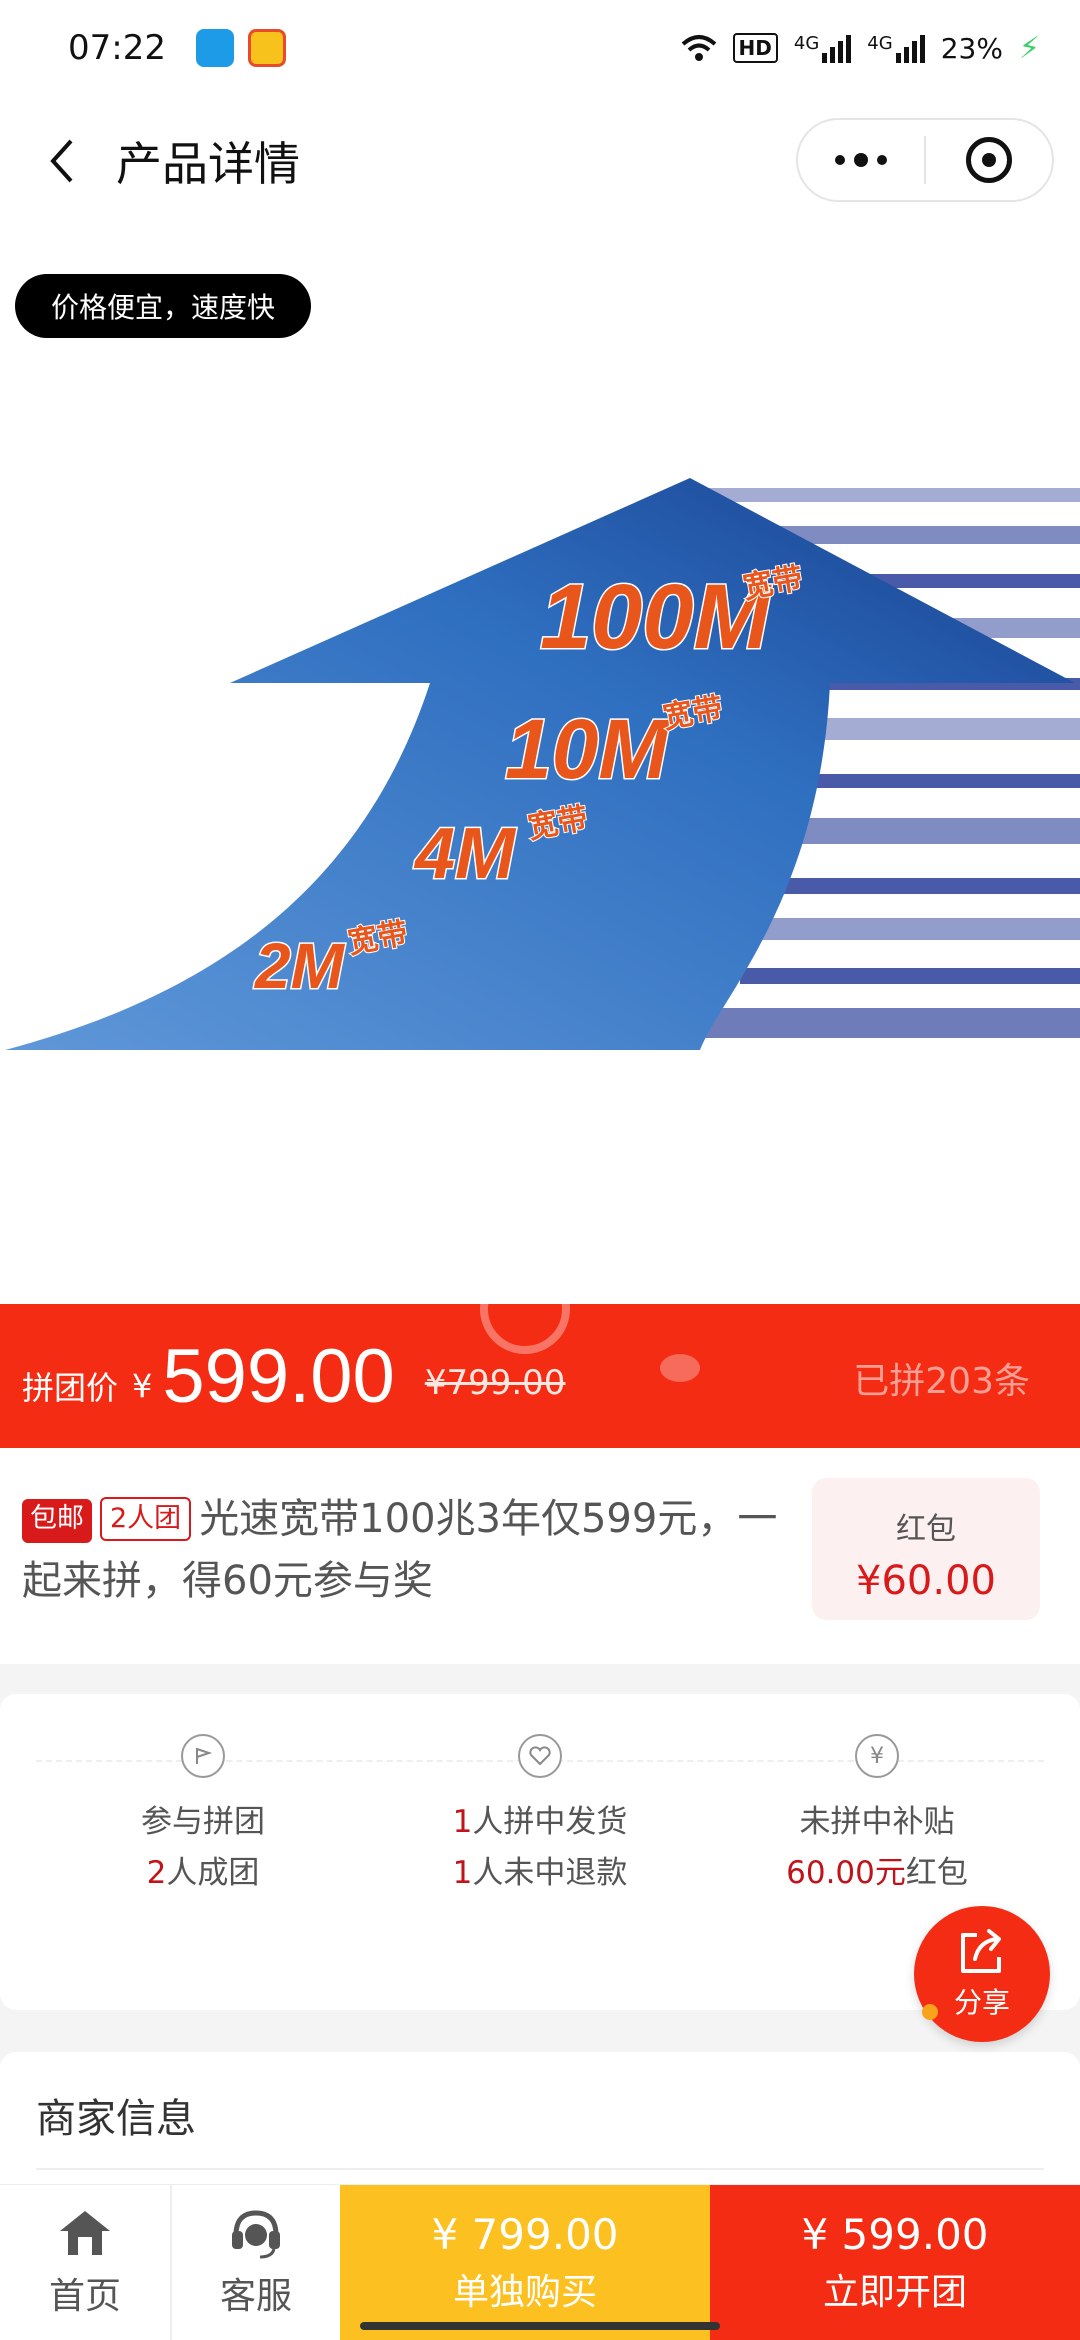 Image resolution: width=1080 pixels, height=2340 pixels. Describe the element at coordinates (877, 1873) in the screenshot. I see `rule-line2: 60.00元红包` at that location.